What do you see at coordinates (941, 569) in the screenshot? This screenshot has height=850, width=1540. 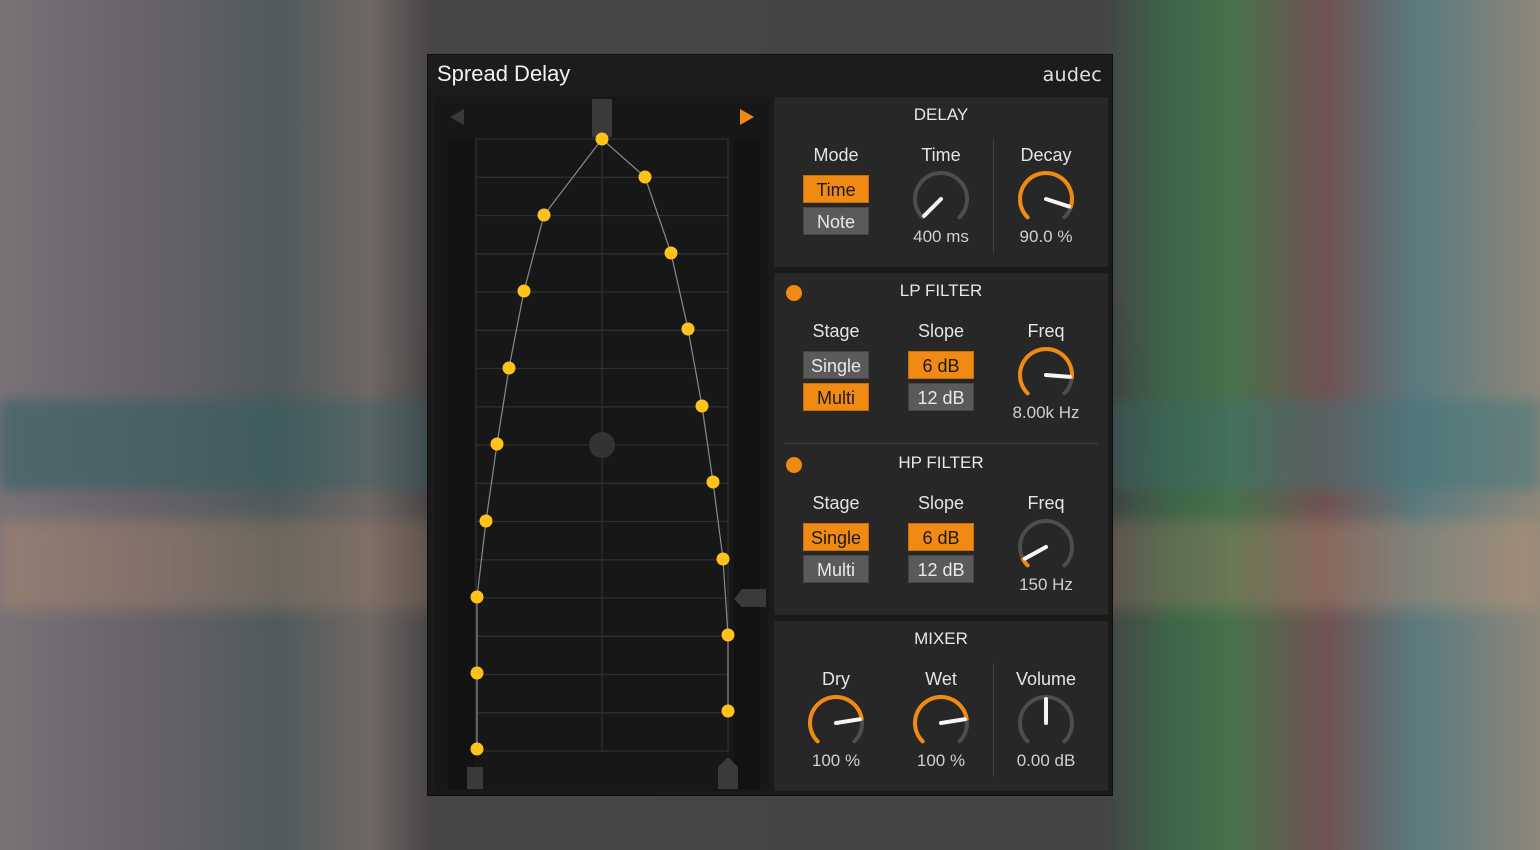 I see `hp-slope-12db-button: 12 dB` at bounding box center [941, 569].